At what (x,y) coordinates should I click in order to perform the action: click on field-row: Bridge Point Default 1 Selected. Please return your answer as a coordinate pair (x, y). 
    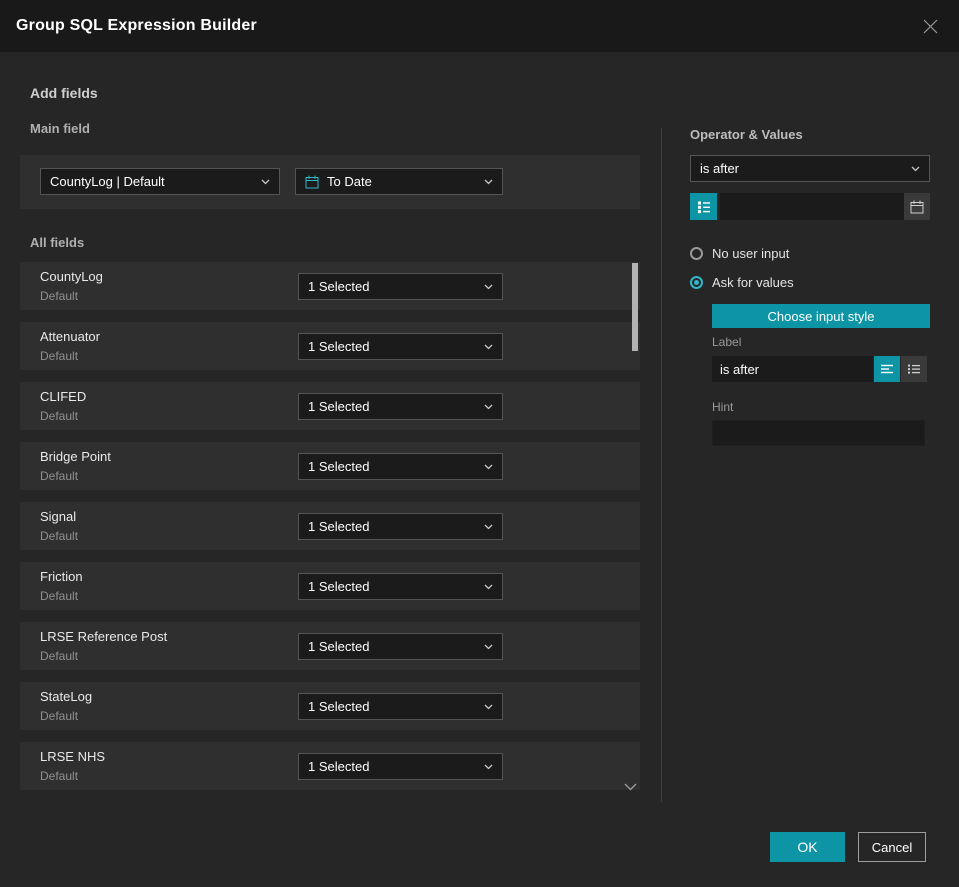
    Looking at the image, I should click on (330, 466).